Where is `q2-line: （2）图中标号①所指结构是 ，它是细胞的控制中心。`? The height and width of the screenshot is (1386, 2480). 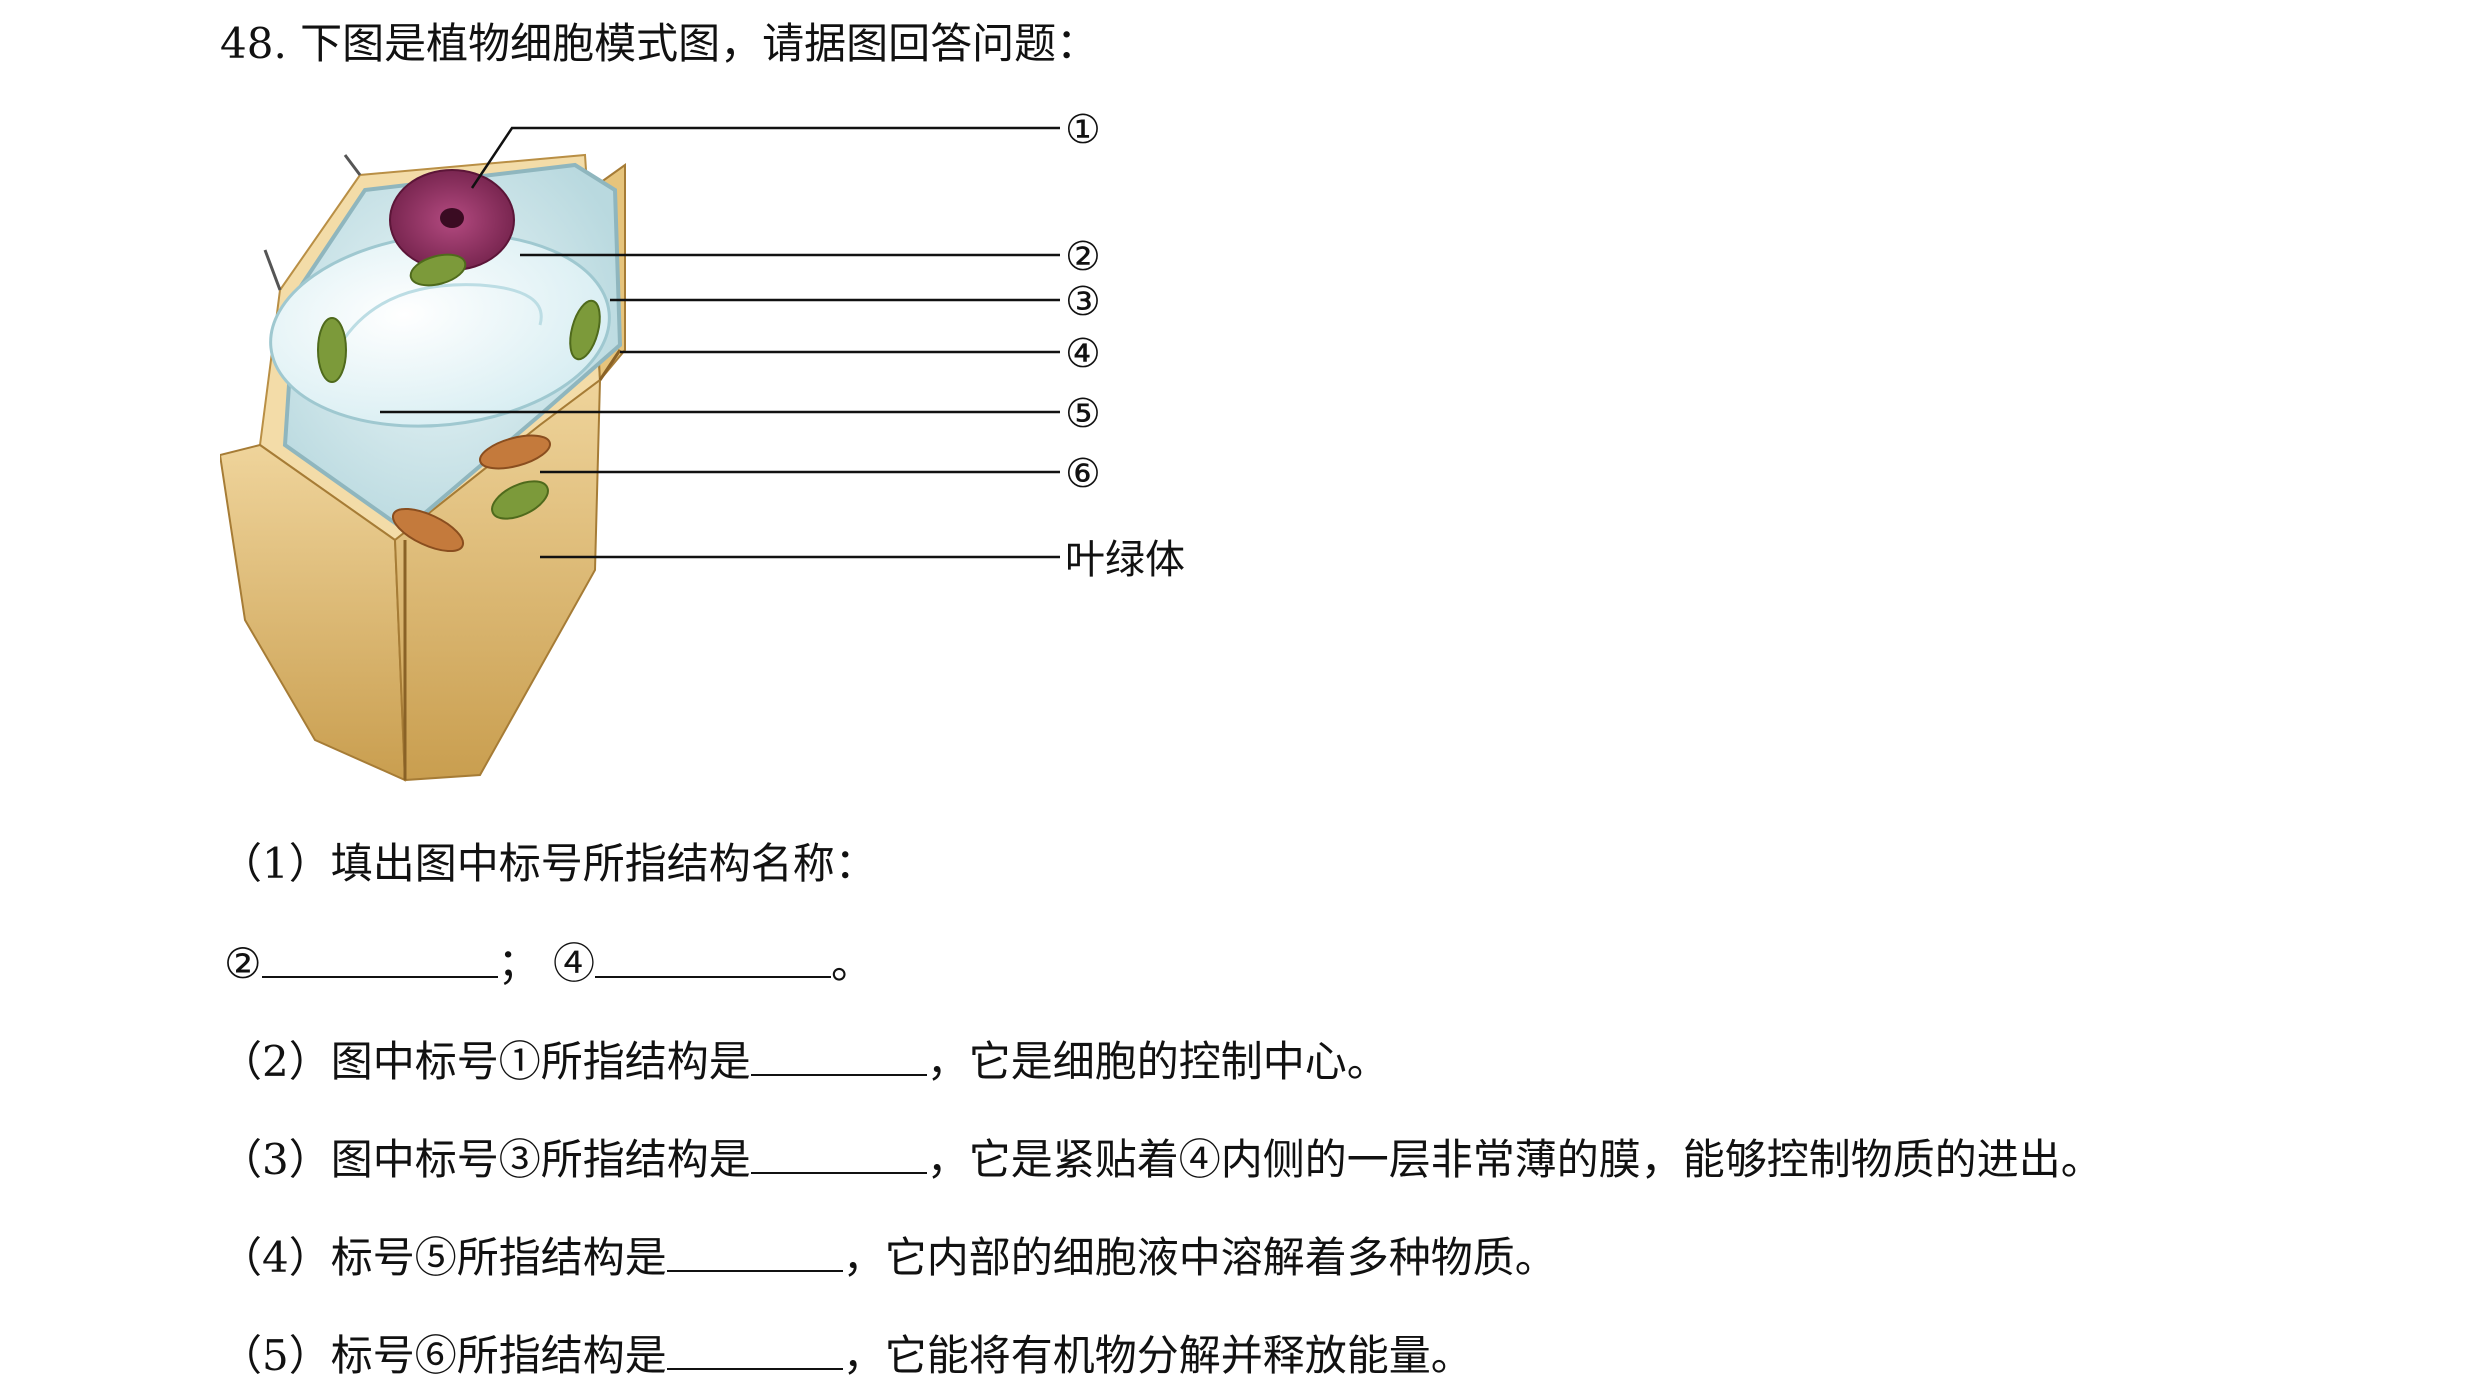 q2-line: （2）图中标号①所指结构是 ，它是细胞的控制中心。 is located at coordinates (804, 1061).